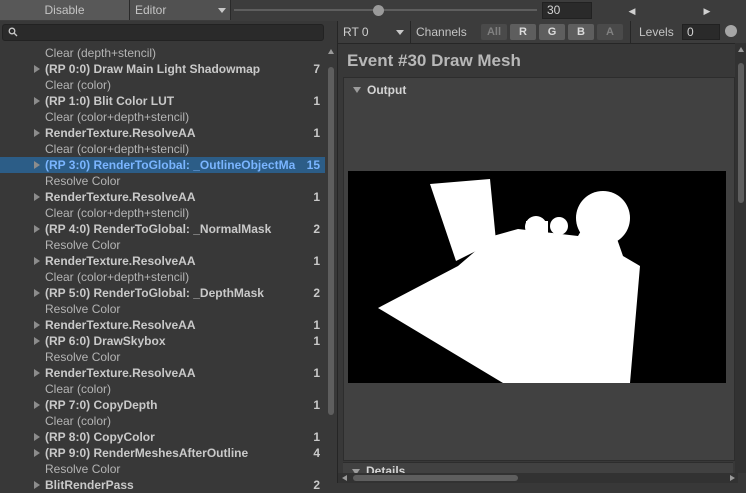 This screenshot has height=493, width=746. I want to click on divider, so click(630, 32).